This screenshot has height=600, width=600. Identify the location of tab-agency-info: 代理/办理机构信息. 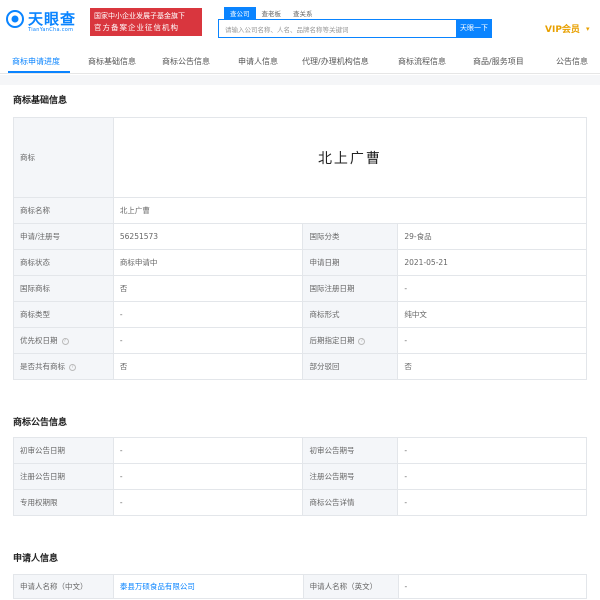
(335, 61).